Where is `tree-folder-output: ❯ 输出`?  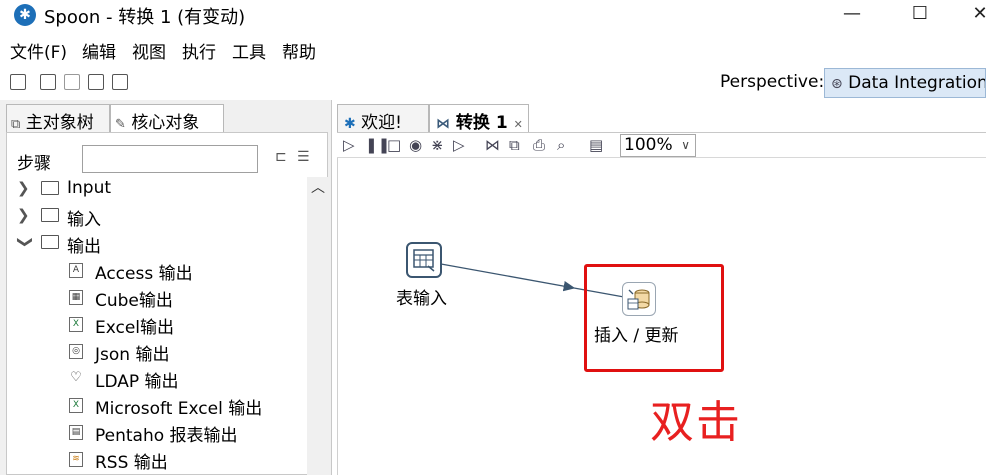
tree-folder-output: ❯ 输出 is located at coordinates (157, 244).